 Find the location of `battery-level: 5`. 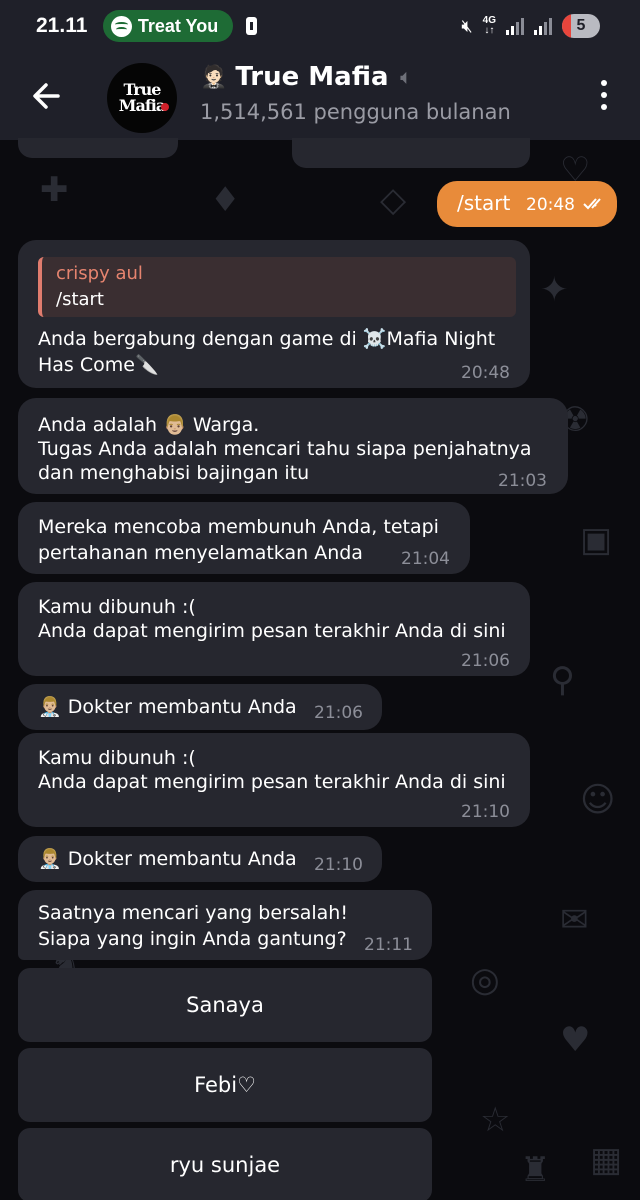

battery-level: 5 is located at coordinates (581, 25).